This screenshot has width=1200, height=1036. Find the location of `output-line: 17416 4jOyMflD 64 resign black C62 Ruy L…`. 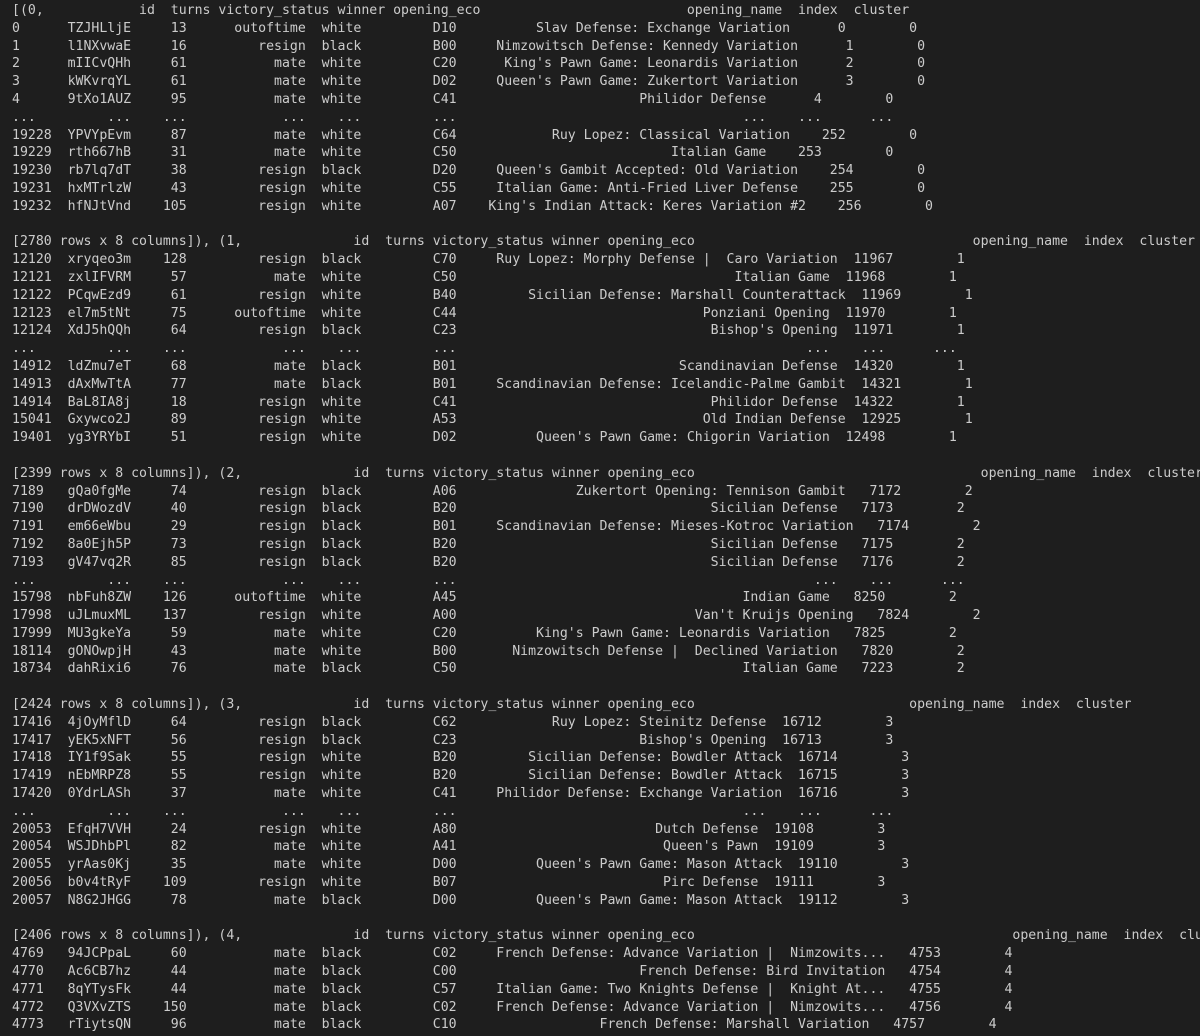

output-line: 17416 4jOyMflD 64 resign black C62 Ruy L… is located at coordinates (453, 722).